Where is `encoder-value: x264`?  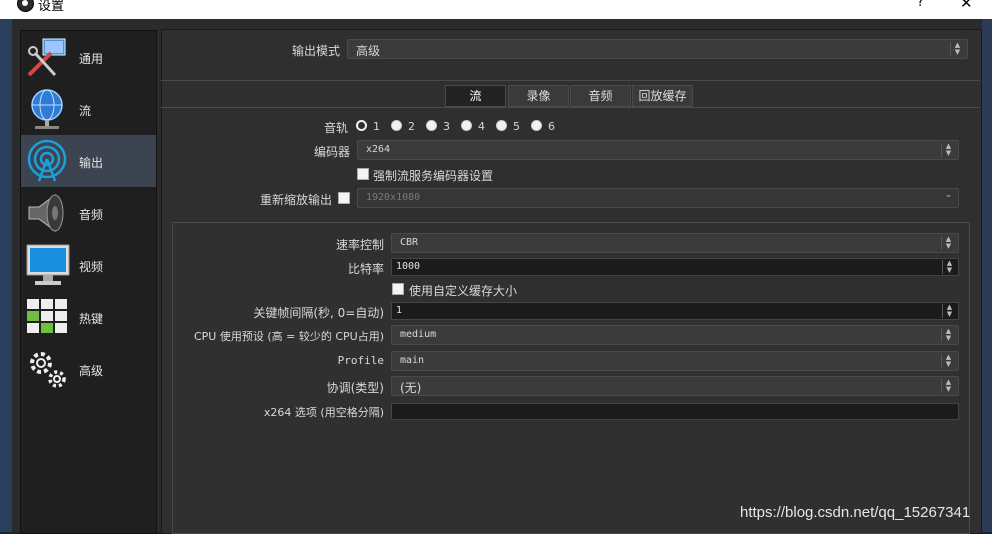 encoder-value: x264 is located at coordinates (378, 149).